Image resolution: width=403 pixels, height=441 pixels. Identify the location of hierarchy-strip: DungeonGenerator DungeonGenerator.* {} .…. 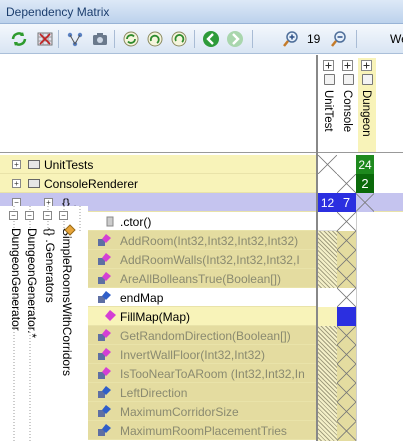
(44, 323).